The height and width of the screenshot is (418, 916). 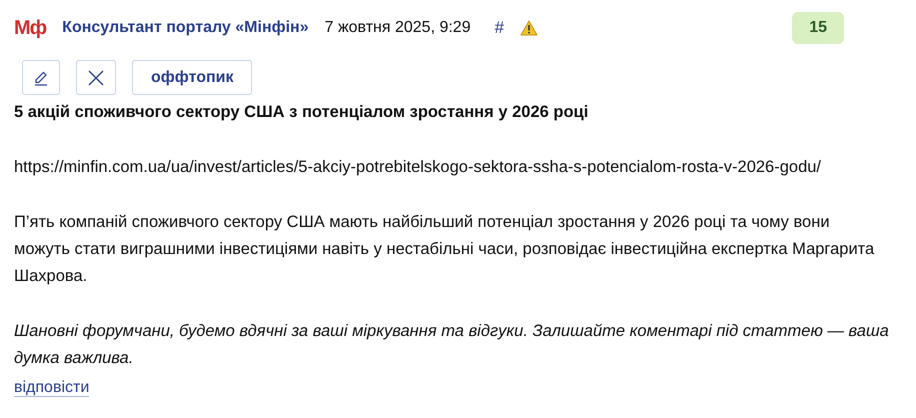 I want to click on offtopic-button: оффтопик, so click(x=192, y=77).